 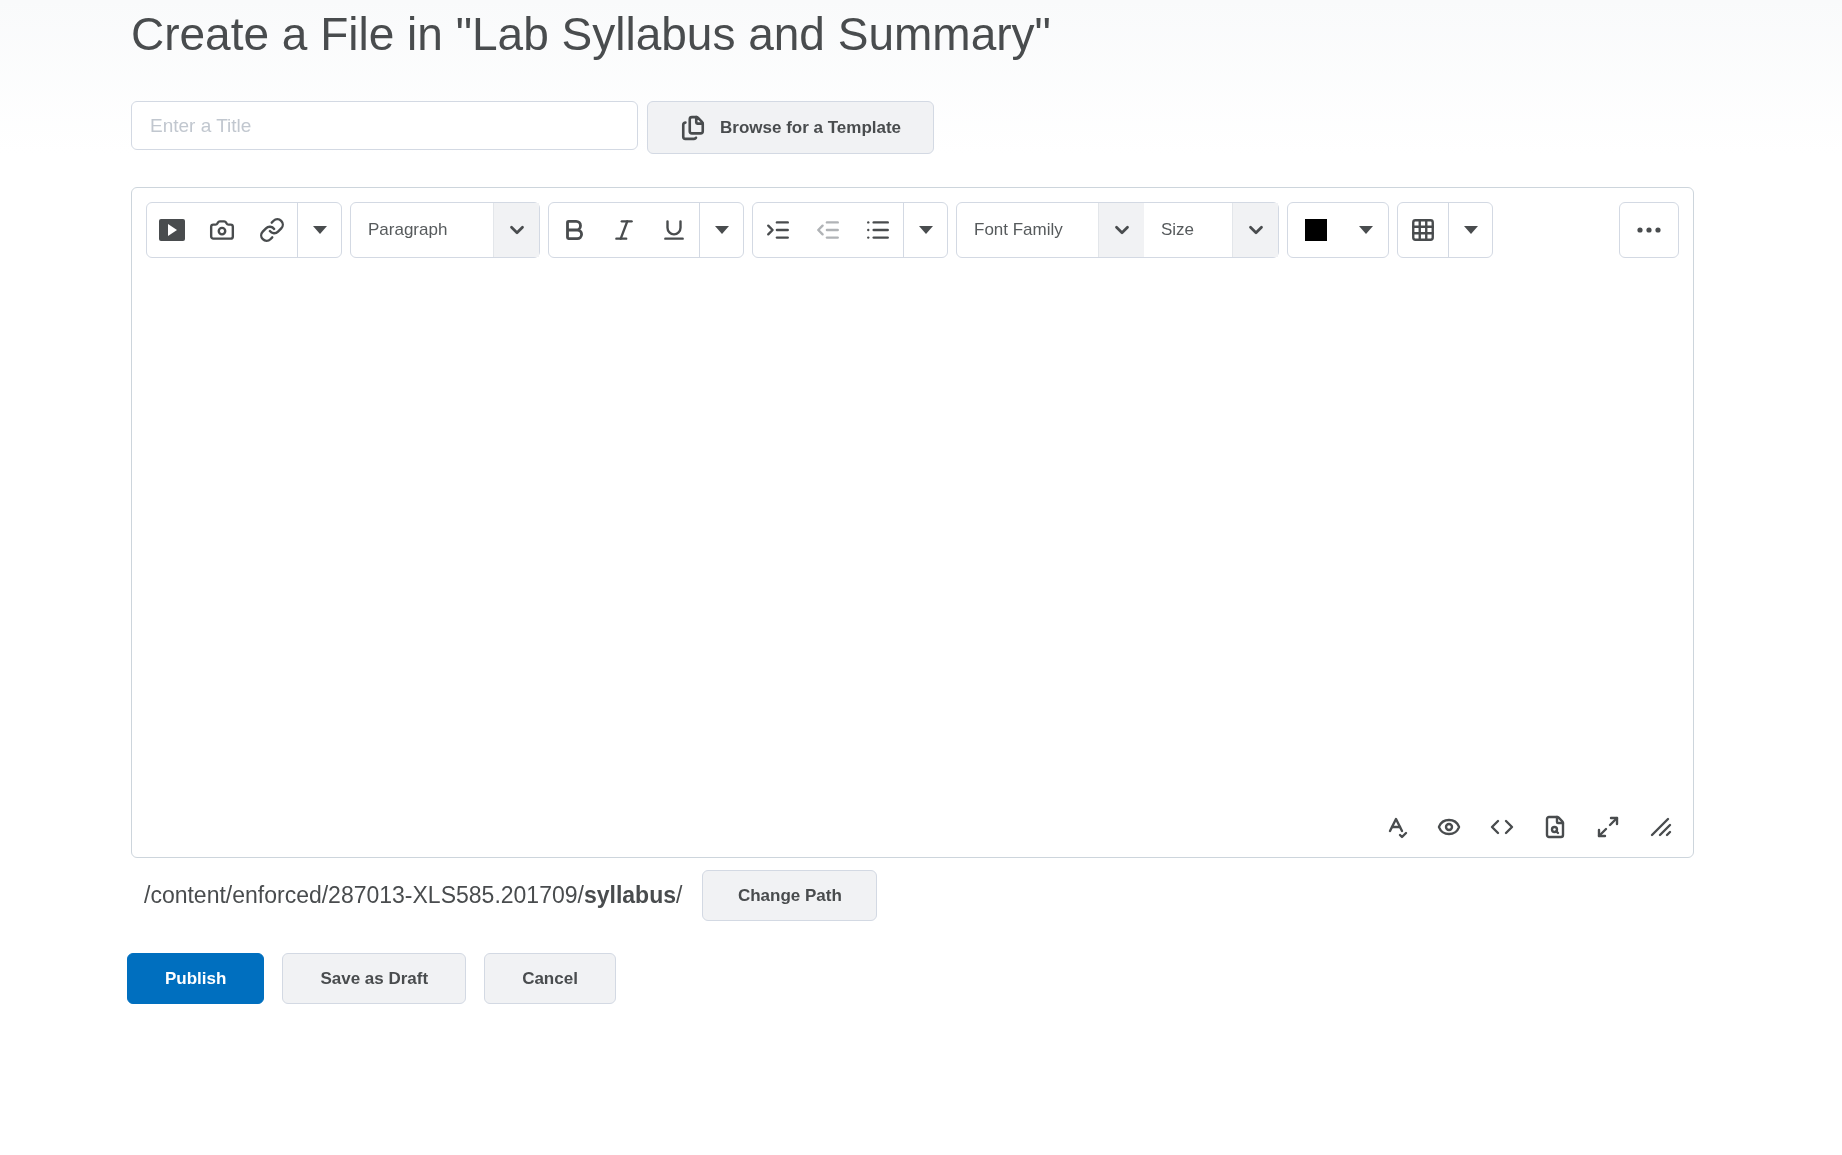 I want to click on more-icon, so click(x=1649, y=230).